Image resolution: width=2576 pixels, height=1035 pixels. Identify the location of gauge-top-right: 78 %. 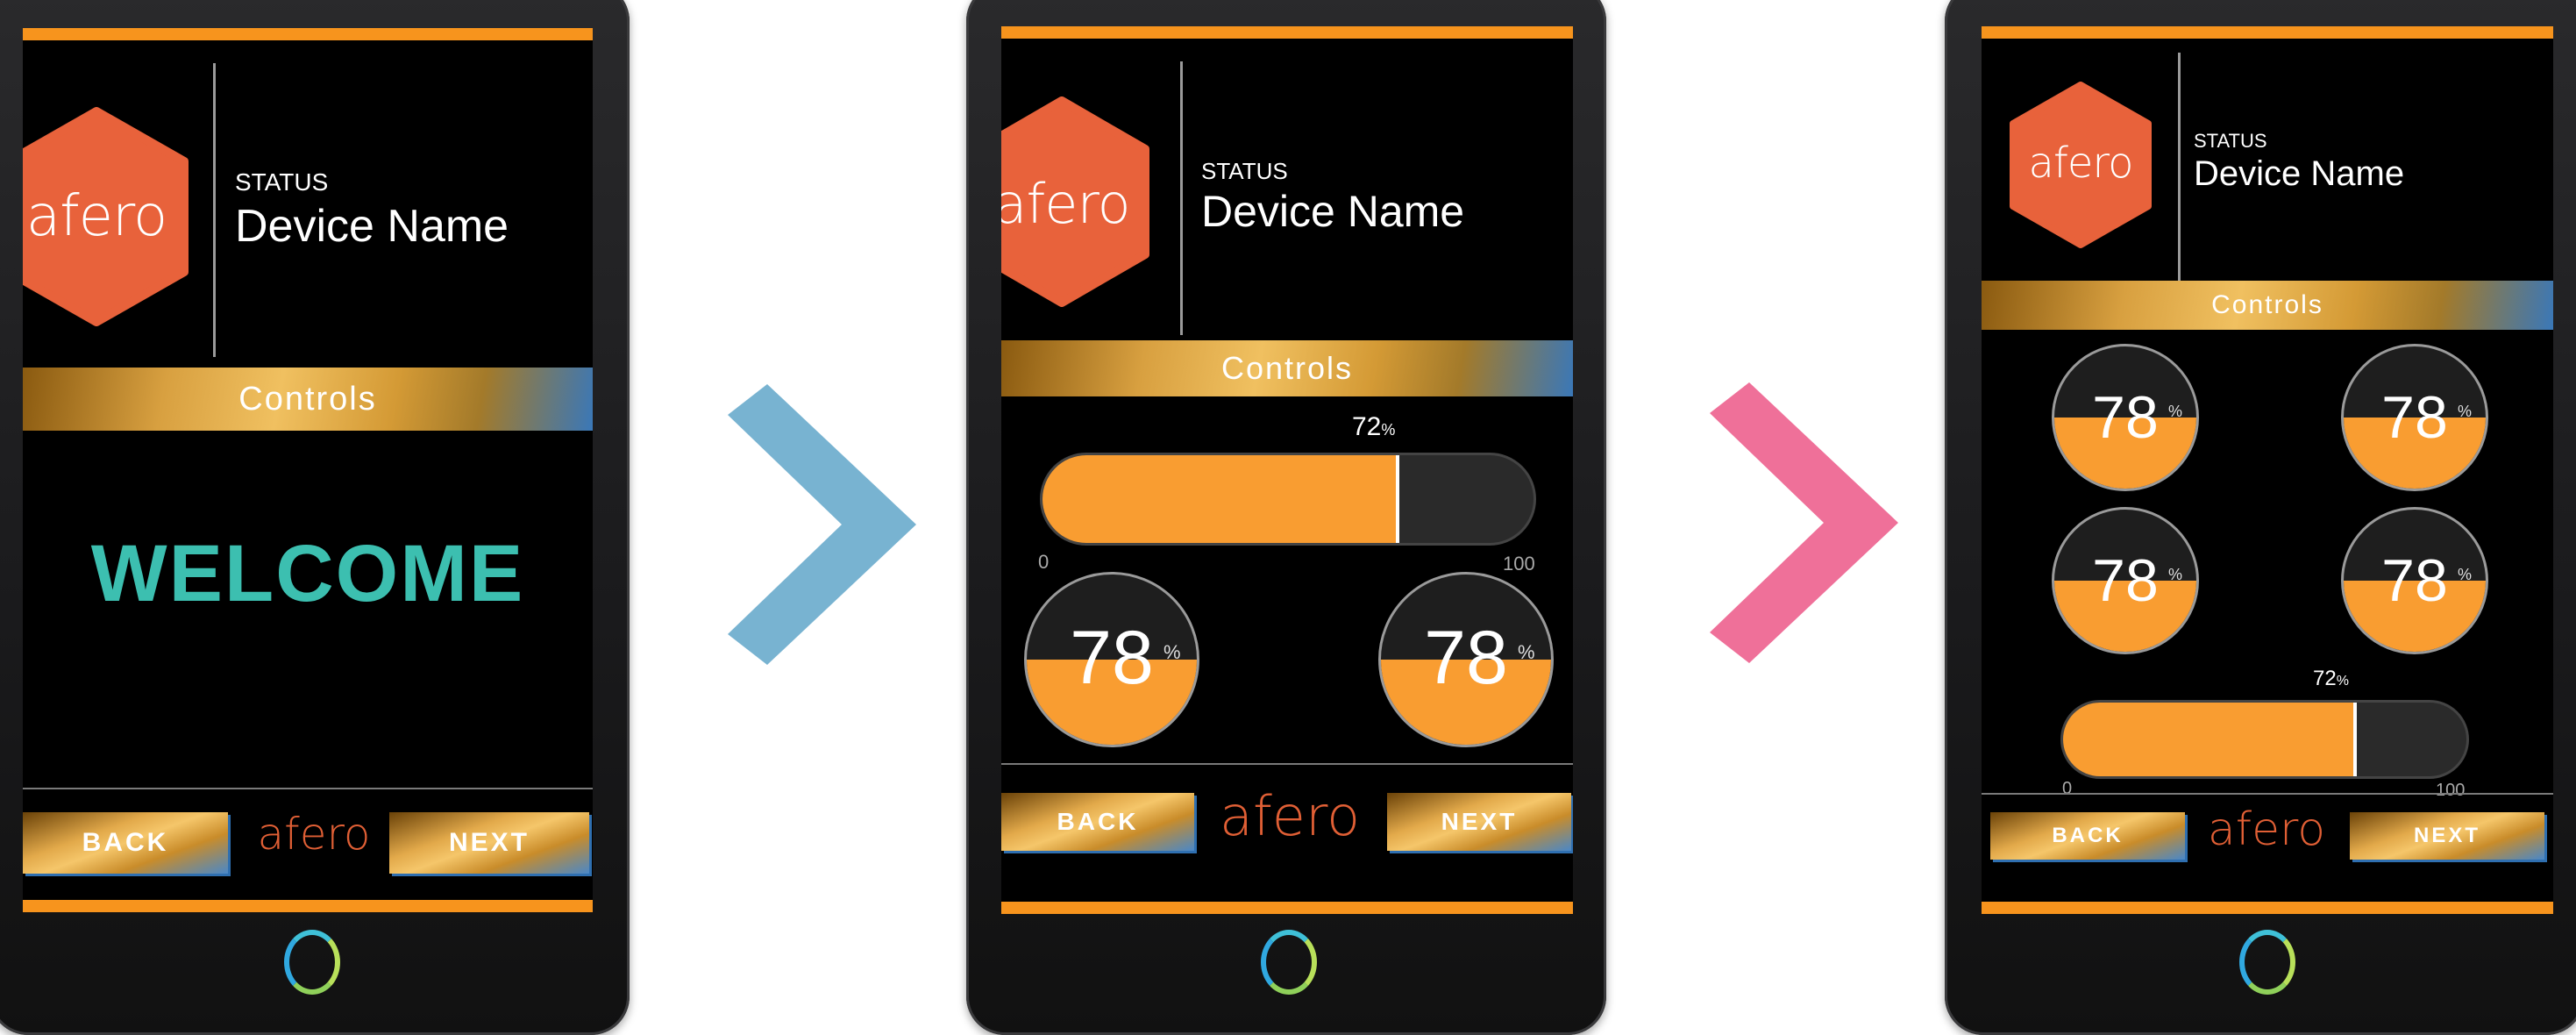
(2414, 417).